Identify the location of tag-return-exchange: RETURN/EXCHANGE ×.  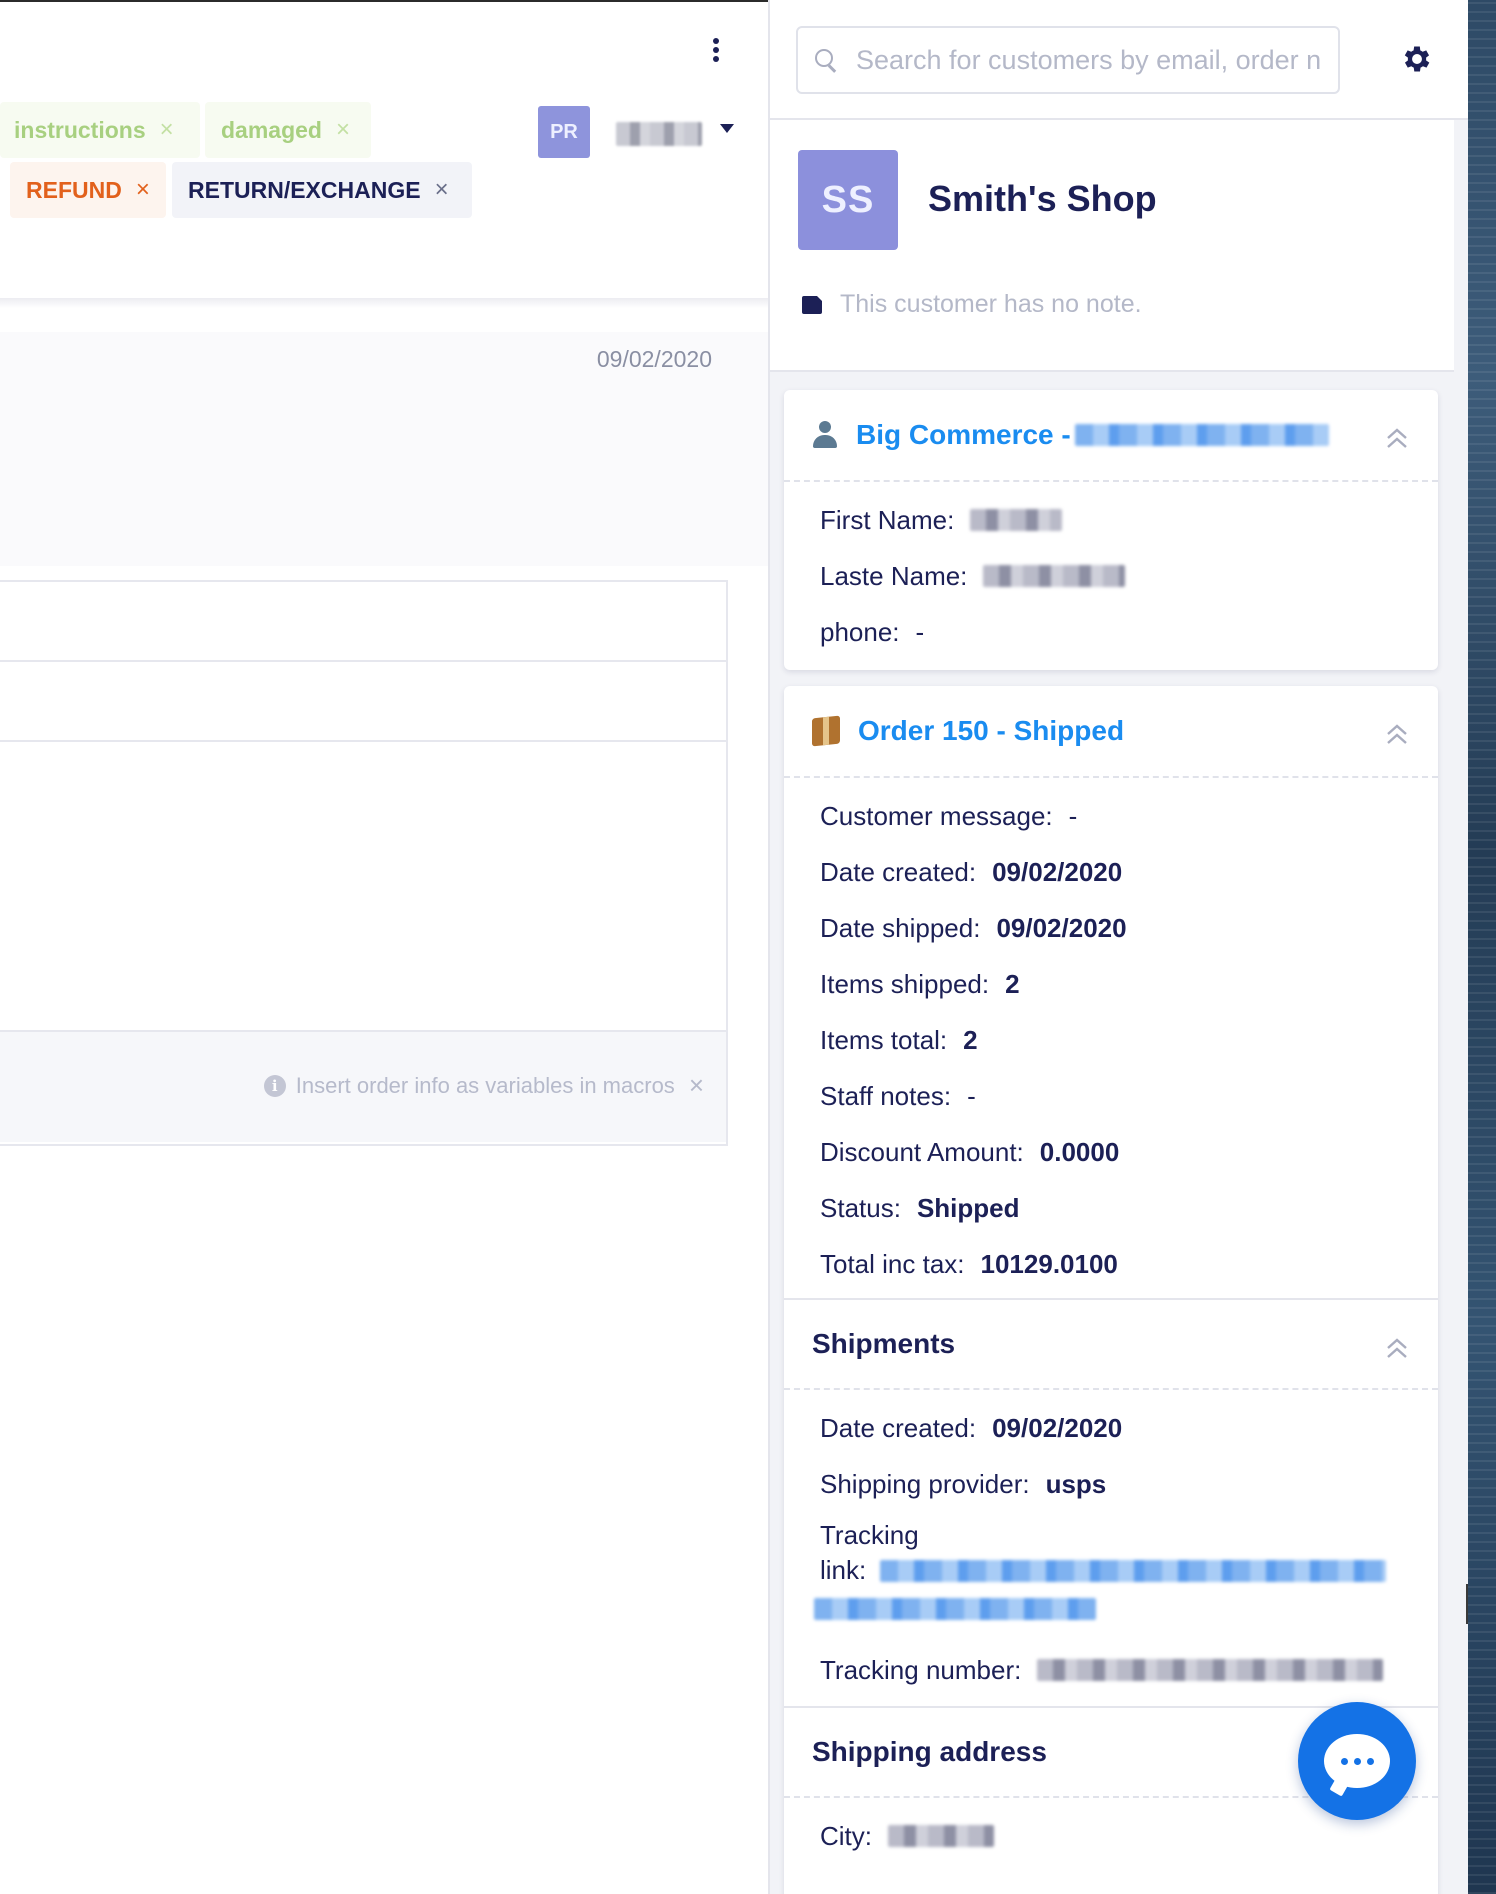
(322, 190).